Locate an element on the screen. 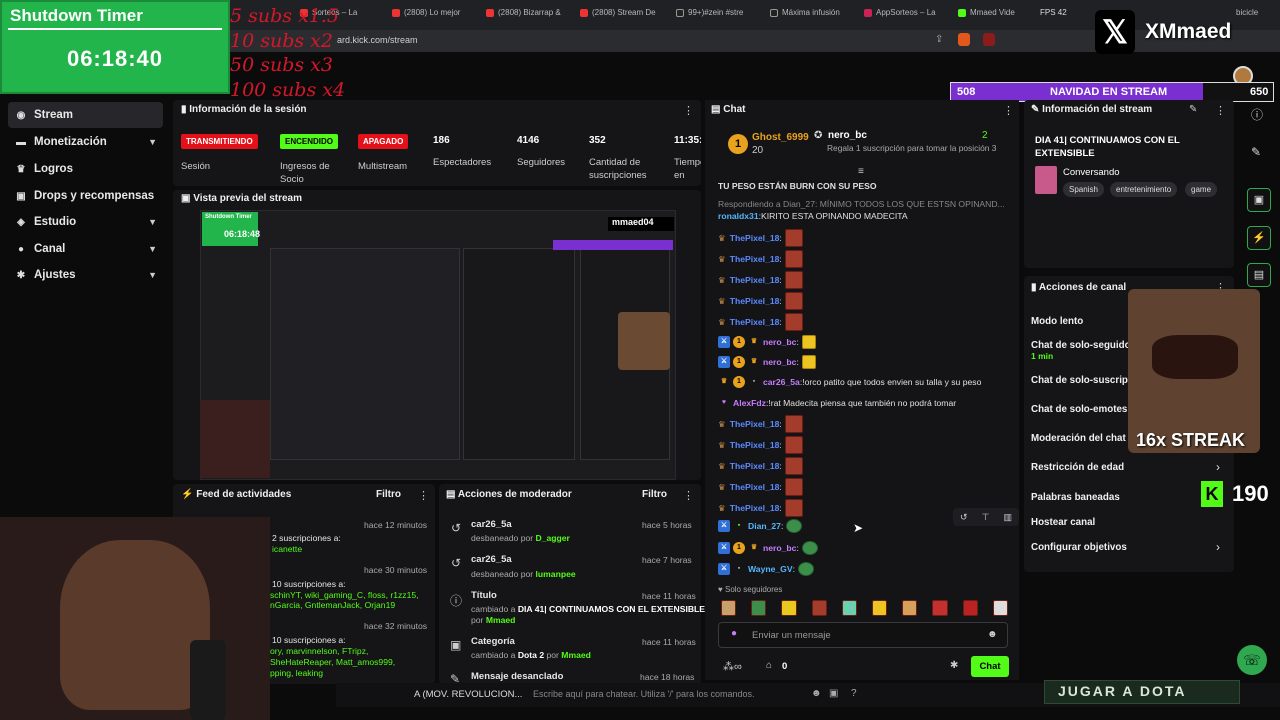  emotes-only-toggle: Chat de solo-emotes is located at coordinates (1079, 409).